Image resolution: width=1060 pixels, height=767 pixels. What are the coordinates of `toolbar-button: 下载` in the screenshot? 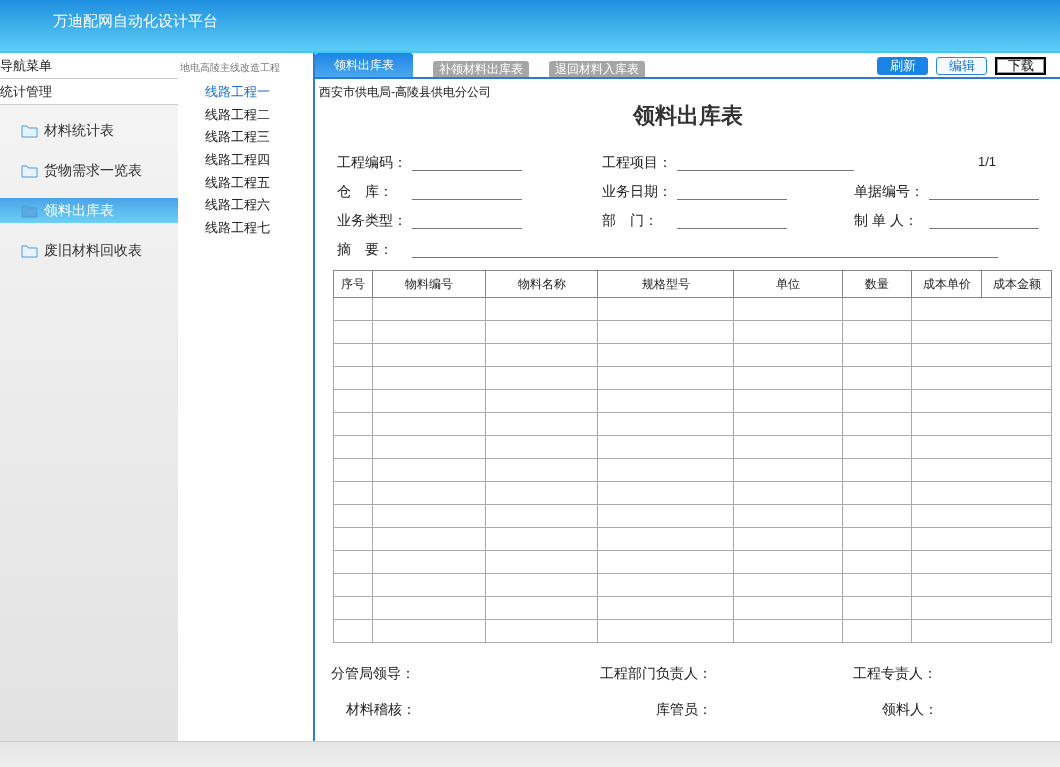 It's located at (1020, 66).